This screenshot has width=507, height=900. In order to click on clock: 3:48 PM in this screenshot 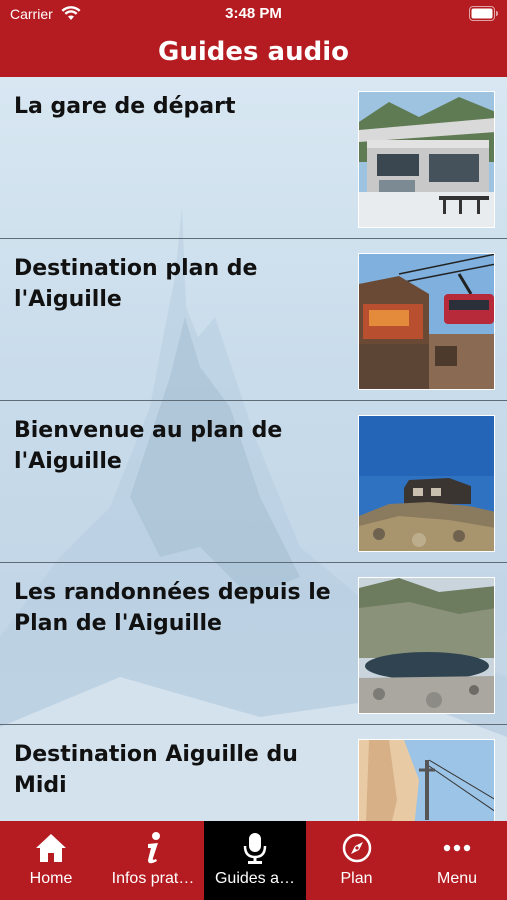, I will do `click(253, 13)`.